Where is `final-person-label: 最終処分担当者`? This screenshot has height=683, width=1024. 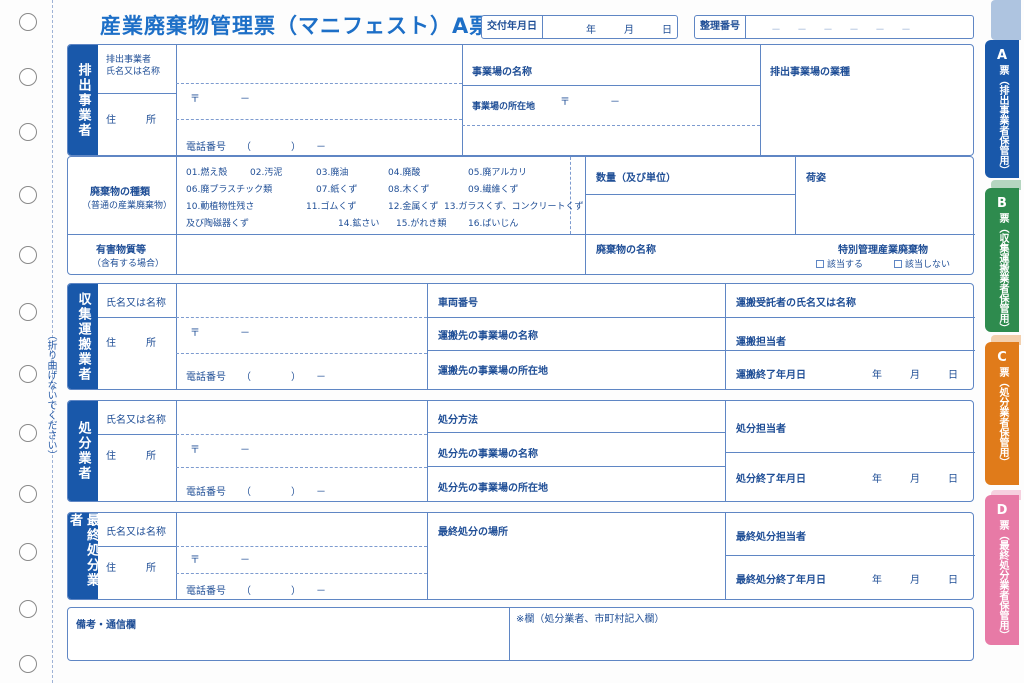
final-person-label: 最終処分担当者 is located at coordinates (771, 537).